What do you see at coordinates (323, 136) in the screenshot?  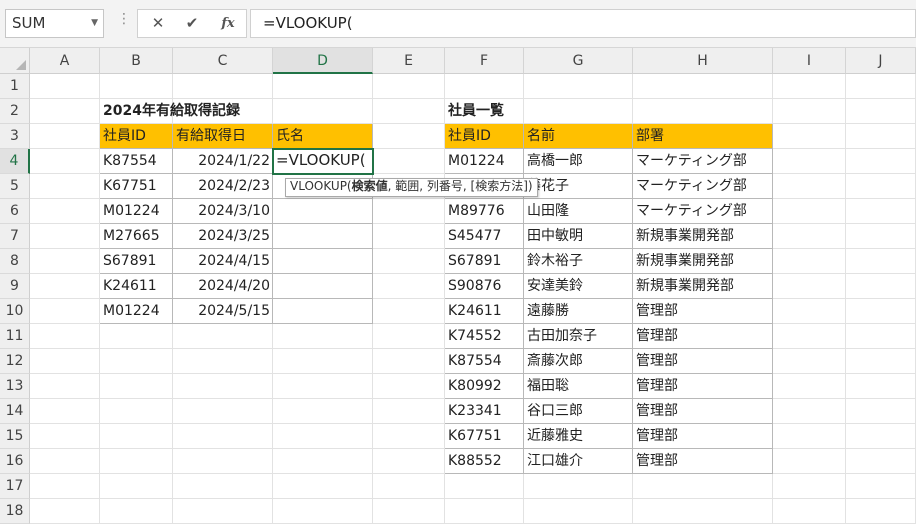 I see `record-header-cell: 氏名` at bounding box center [323, 136].